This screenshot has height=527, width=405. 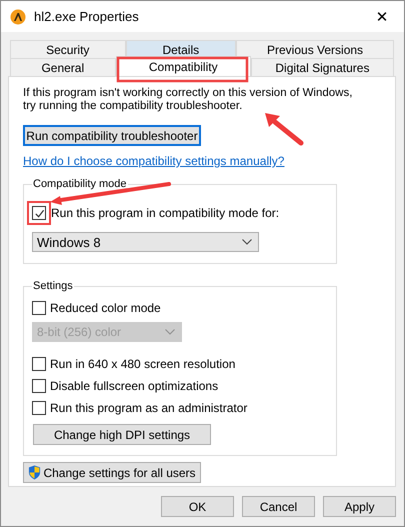 What do you see at coordinates (278, 506) in the screenshot?
I see `dialog-button: Cancel` at bounding box center [278, 506].